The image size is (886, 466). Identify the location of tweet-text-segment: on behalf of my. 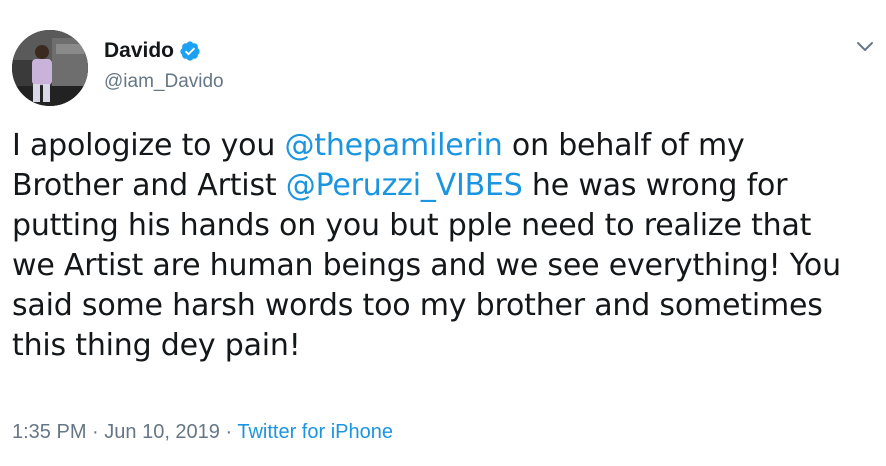
(623, 145).